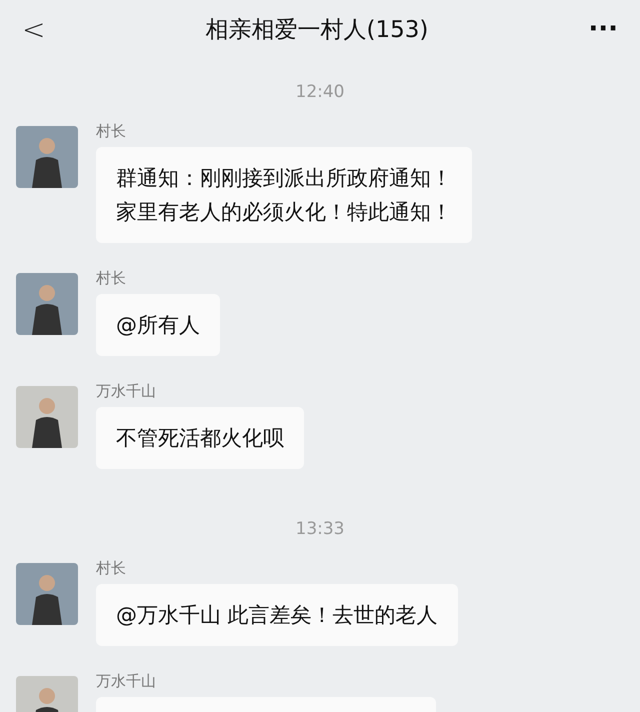 This screenshot has width=640, height=712. What do you see at coordinates (277, 615) in the screenshot?
I see `message-bubble: @万水千山 此言差矣！去世的老人` at bounding box center [277, 615].